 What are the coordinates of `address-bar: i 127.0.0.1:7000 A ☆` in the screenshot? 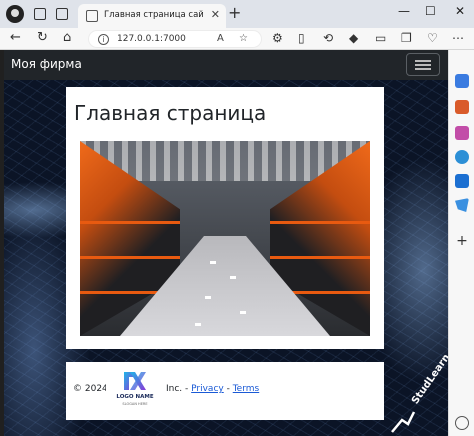 It's located at (175, 39).